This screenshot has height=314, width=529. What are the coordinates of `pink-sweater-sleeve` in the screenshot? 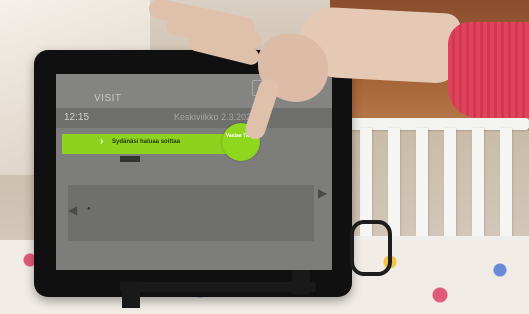 It's located at (488, 70).